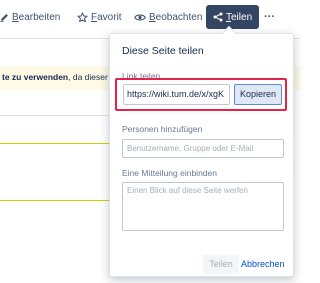  I want to click on share-button: Teilen, so click(233, 17).